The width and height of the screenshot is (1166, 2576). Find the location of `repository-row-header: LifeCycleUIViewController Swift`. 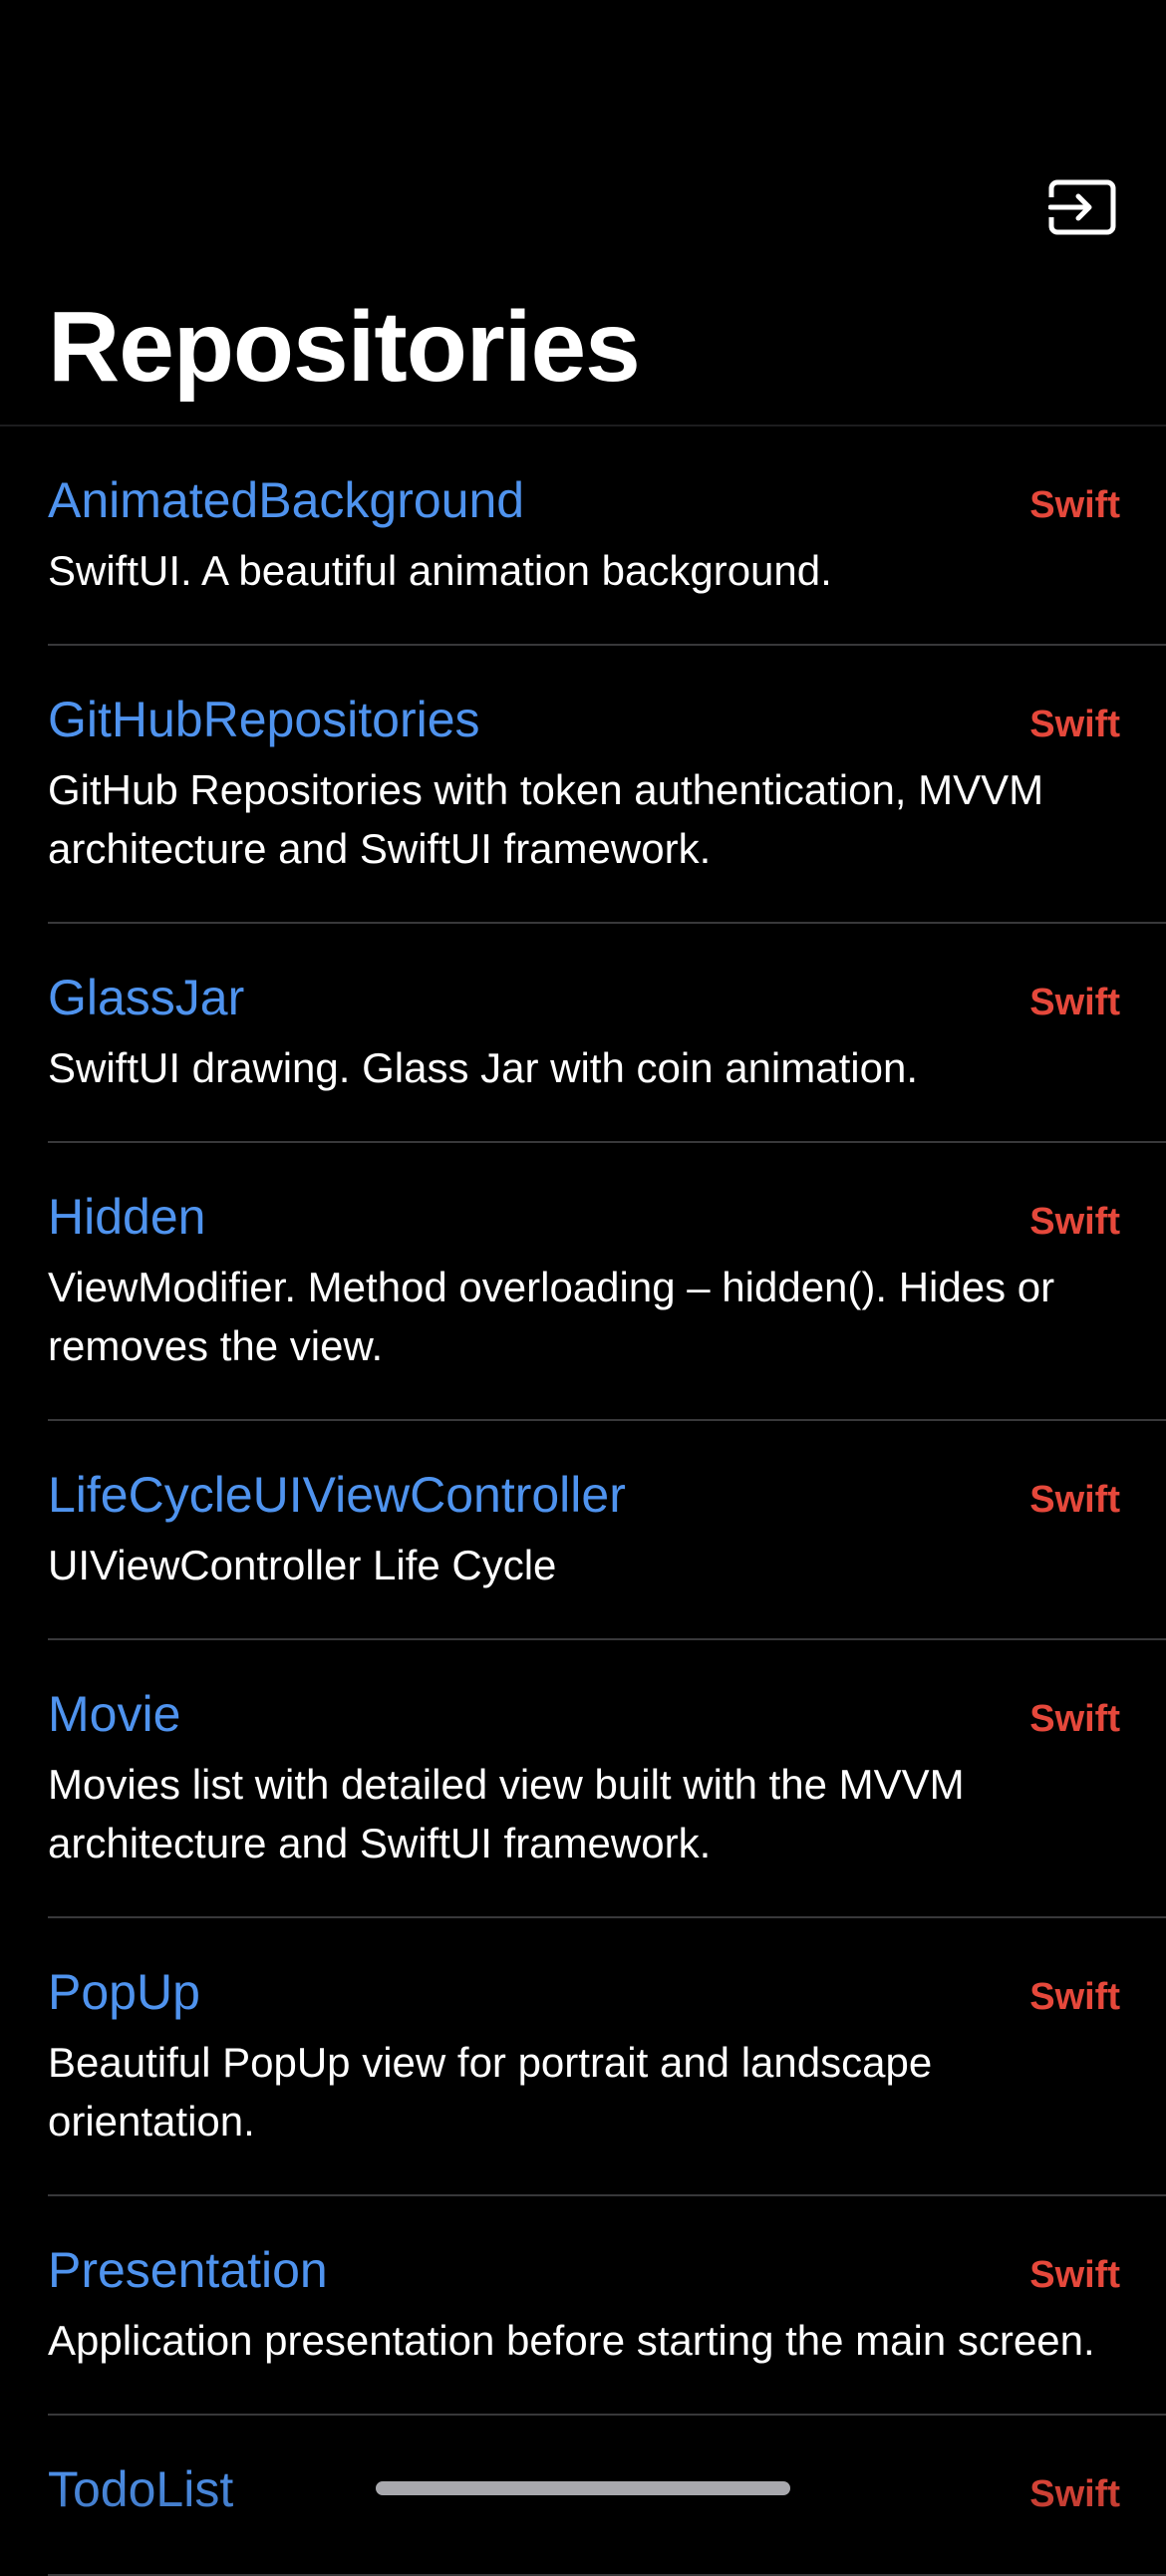

repository-row-header: LifeCycleUIViewController Swift is located at coordinates (584, 1475).